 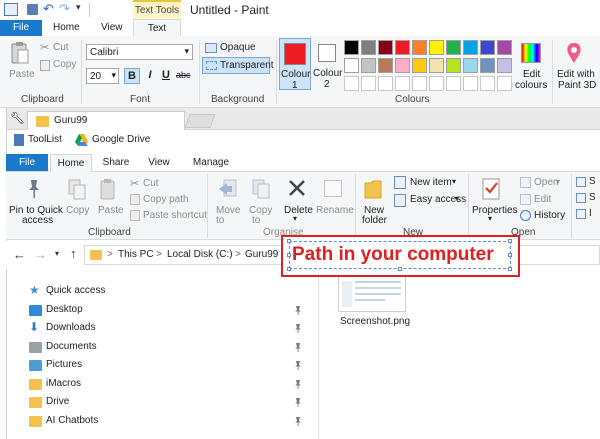 What do you see at coordinates (400, 182) in the screenshot?
I see `new-item-icon` at bounding box center [400, 182].